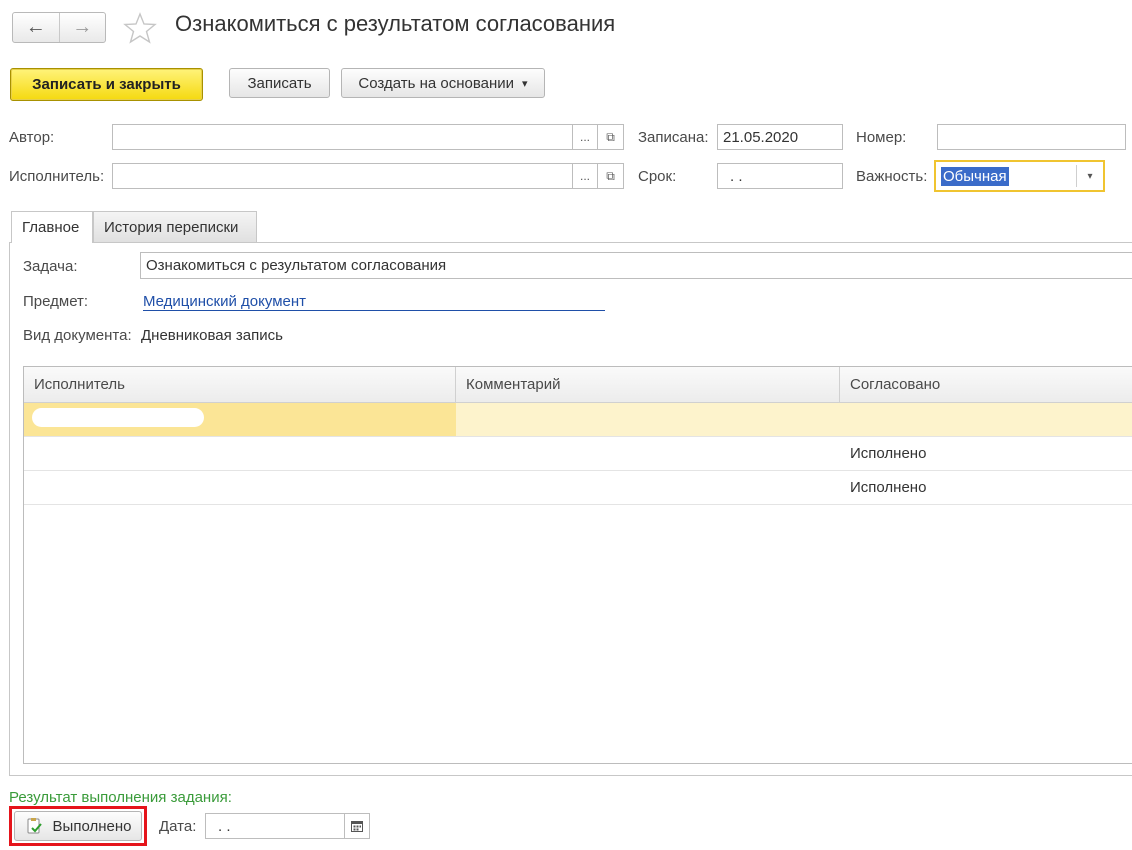 The height and width of the screenshot is (850, 1132). I want to click on column-header-executor: Исполнитель, so click(240, 384).